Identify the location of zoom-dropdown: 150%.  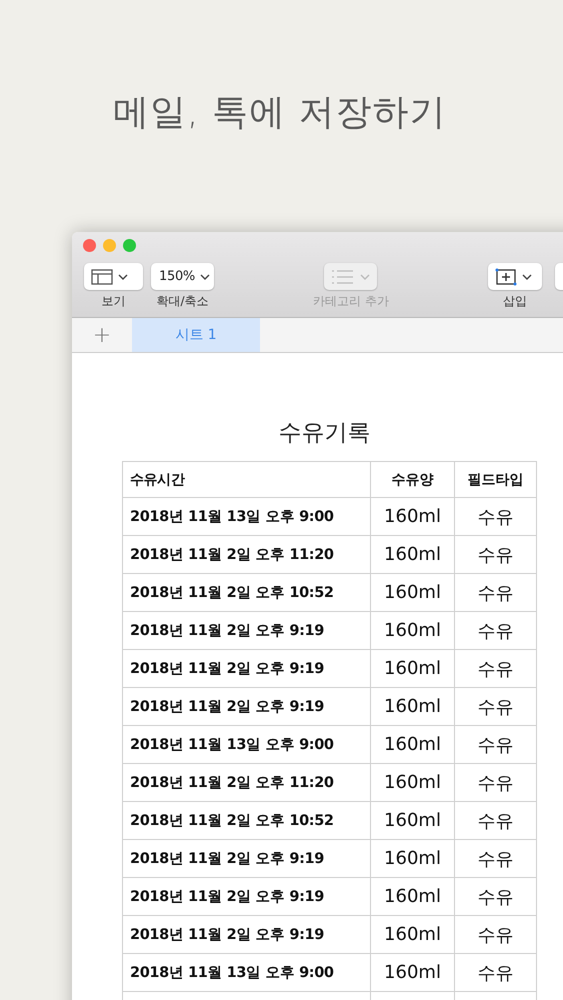
(182, 276).